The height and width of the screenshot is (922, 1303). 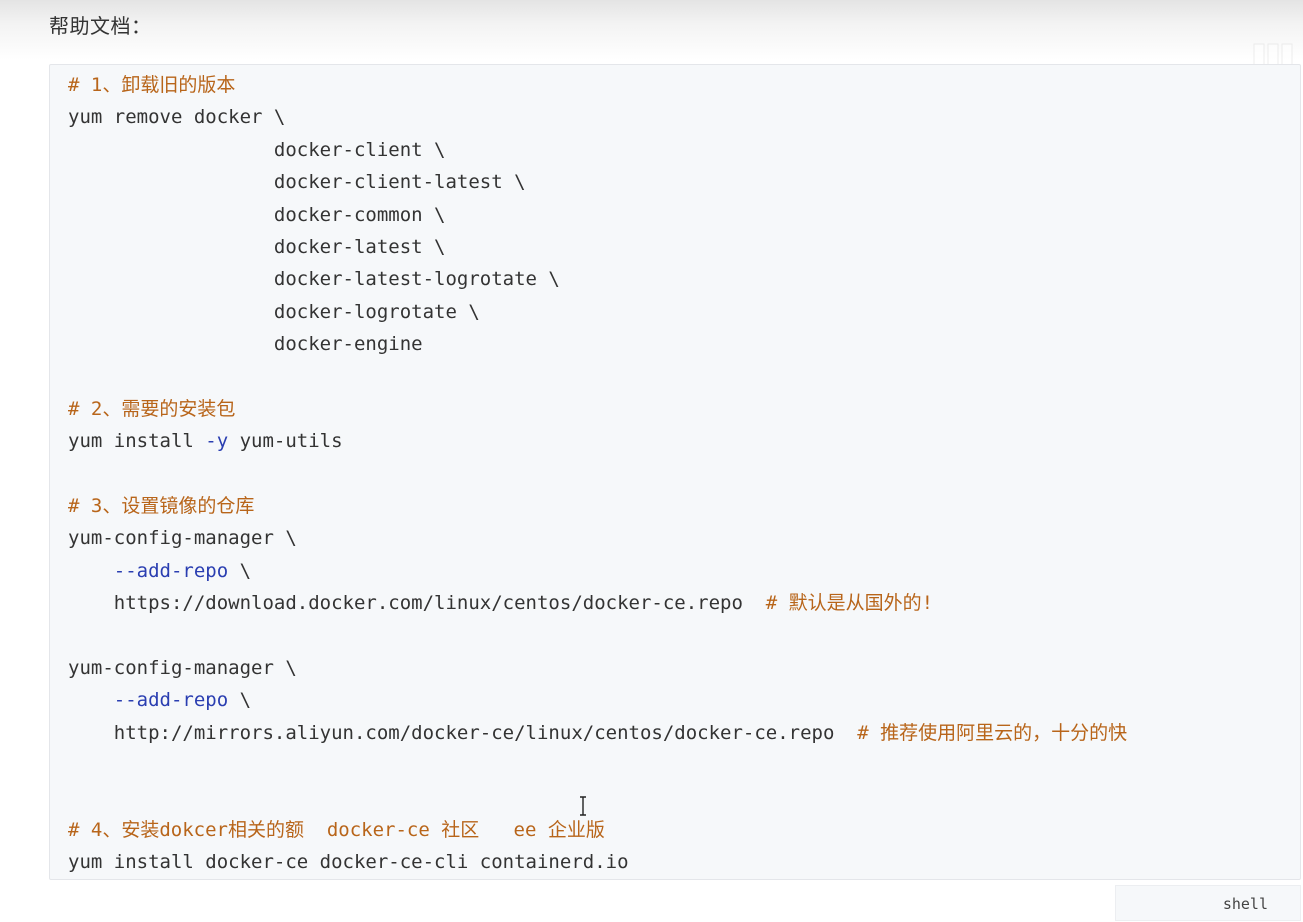 What do you see at coordinates (597, 312) in the screenshot?
I see `code-line: docker-logrotate \` at bounding box center [597, 312].